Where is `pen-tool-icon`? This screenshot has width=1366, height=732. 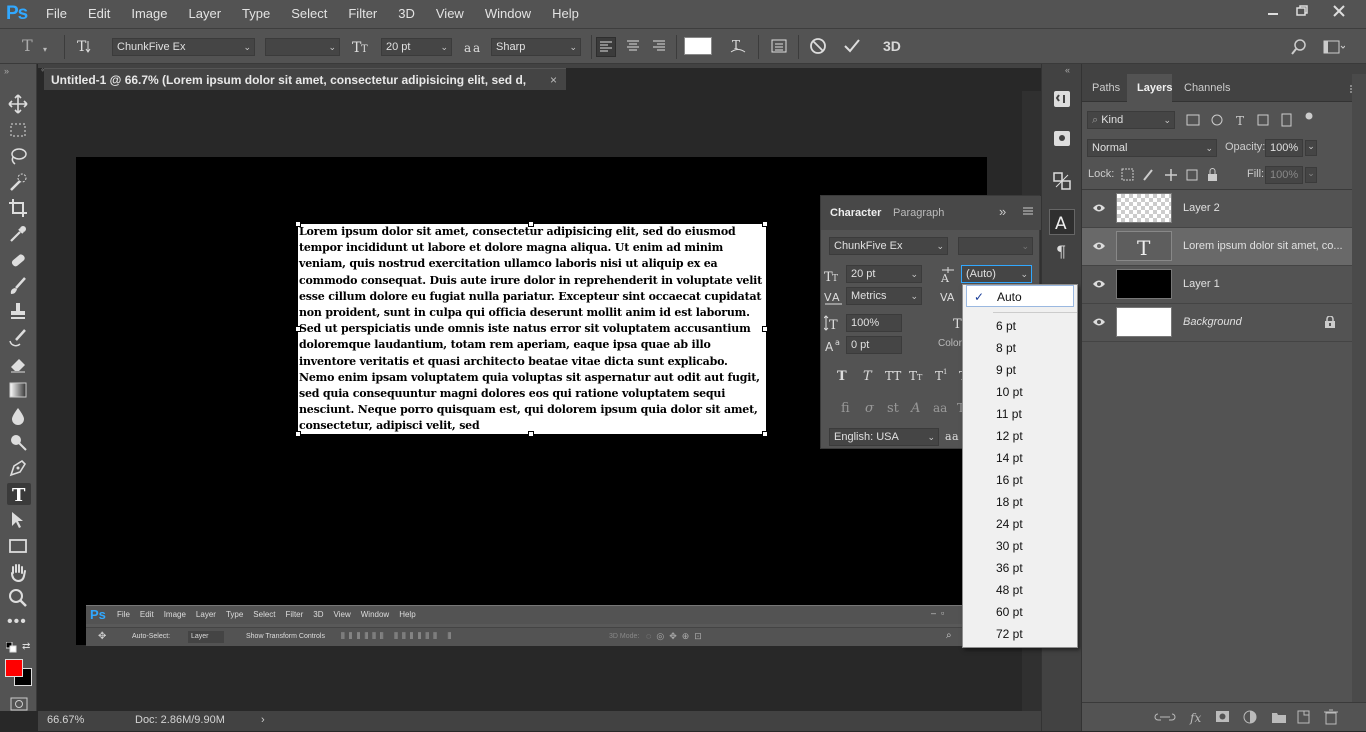
pen-tool-icon is located at coordinates (19, 468).